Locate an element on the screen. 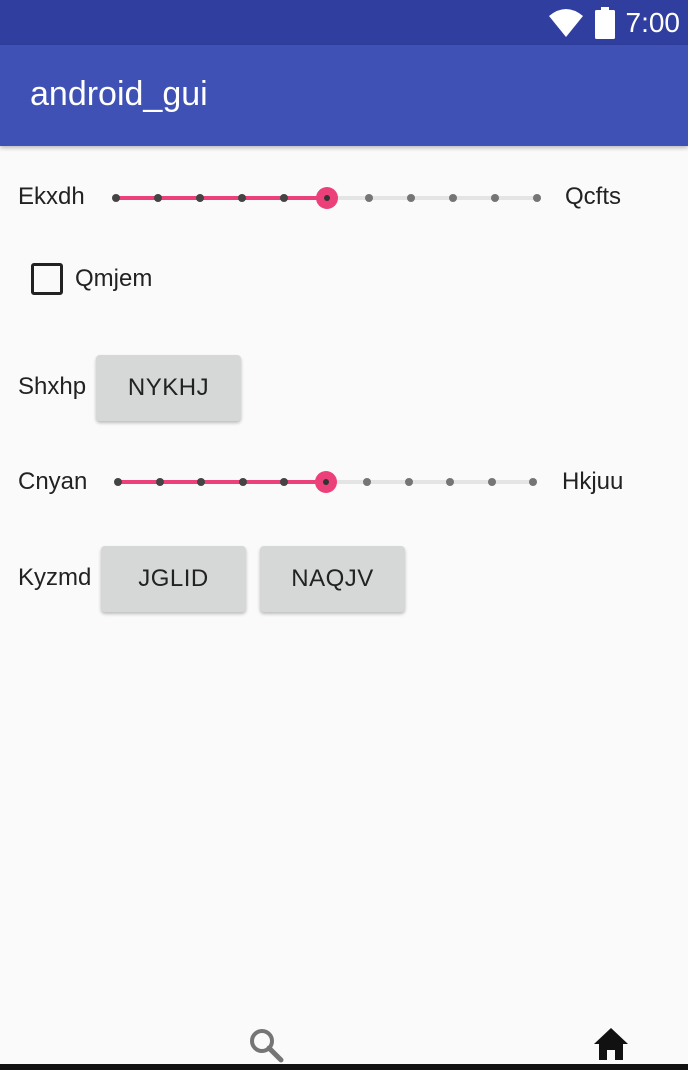 This screenshot has width=688, height=1070. home-icon is located at coordinates (611, 1044).